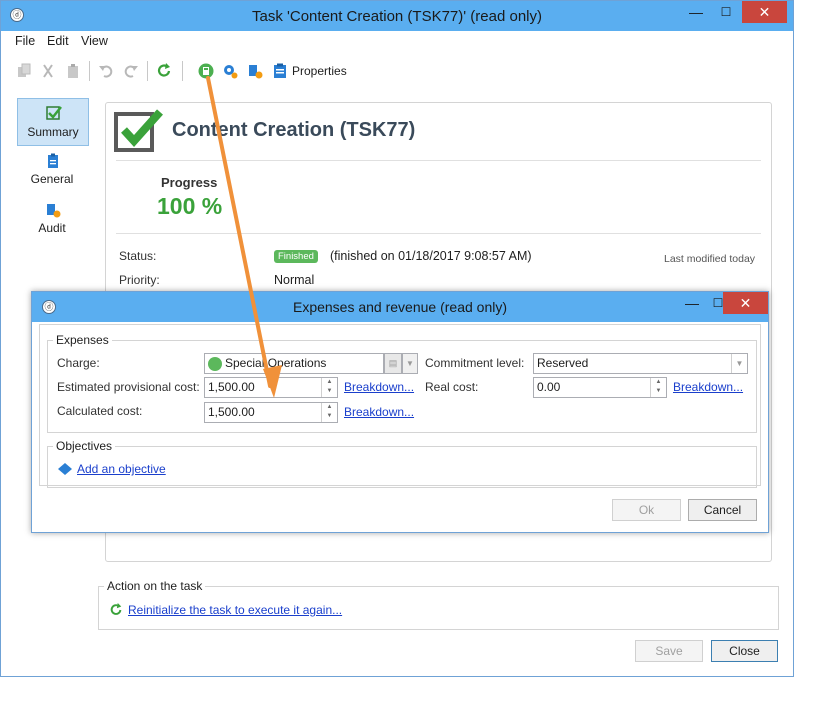 The height and width of the screenshot is (701, 813). I want to click on objectives-group: Objectives Add an objective, so click(402, 463).